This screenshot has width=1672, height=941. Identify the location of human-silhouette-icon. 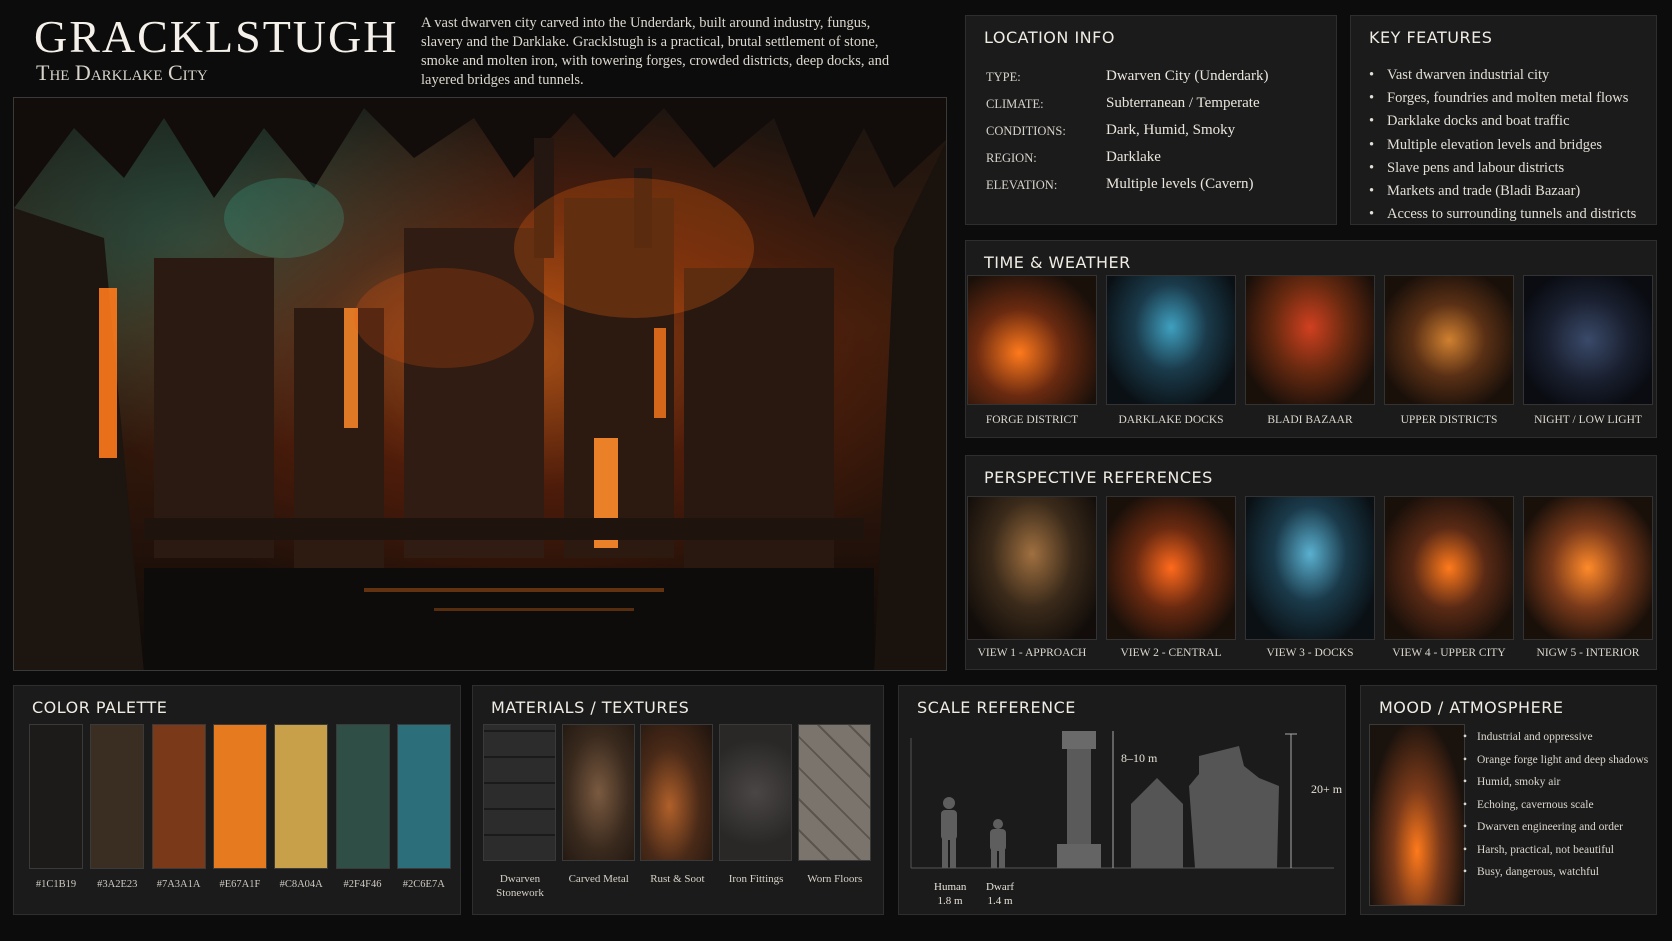
(949, 832).